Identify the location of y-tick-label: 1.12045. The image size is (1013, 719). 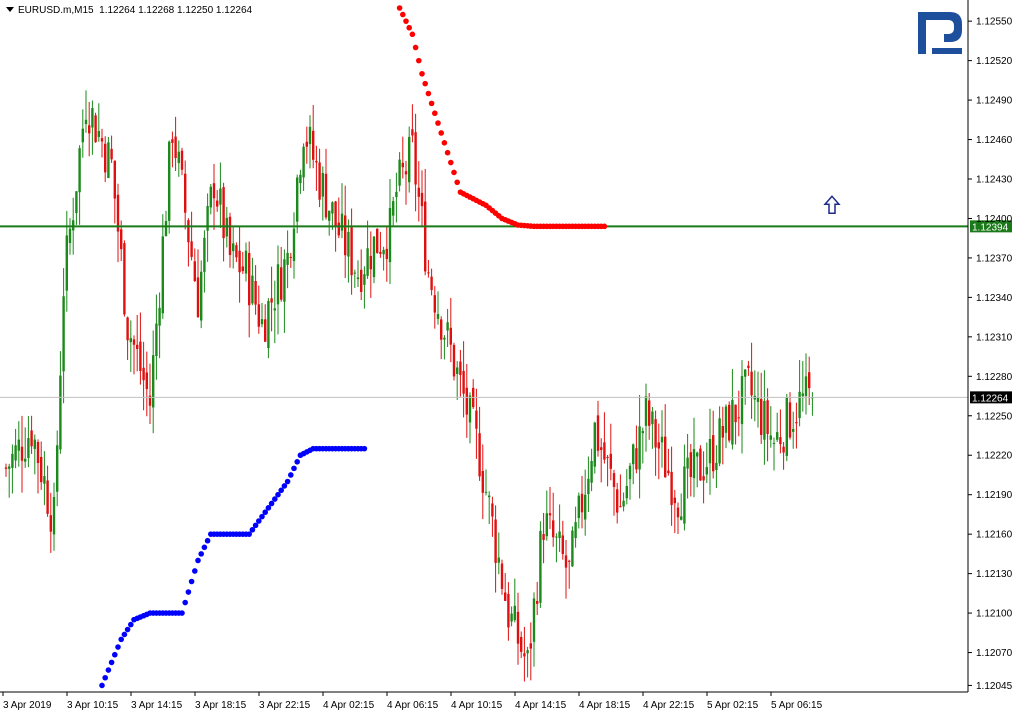
(994, 686).